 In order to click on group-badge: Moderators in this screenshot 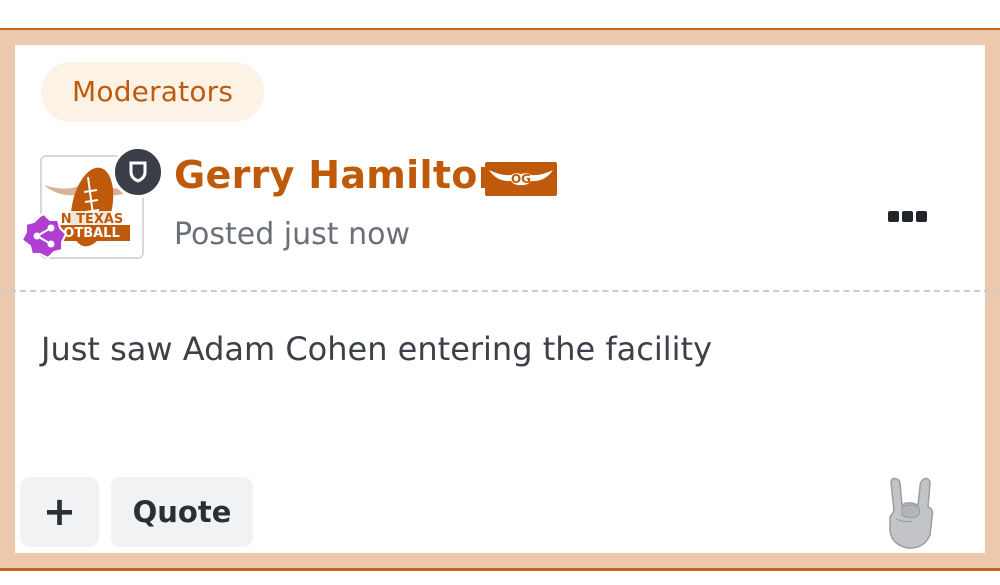, I will do `click(153, 92)`.